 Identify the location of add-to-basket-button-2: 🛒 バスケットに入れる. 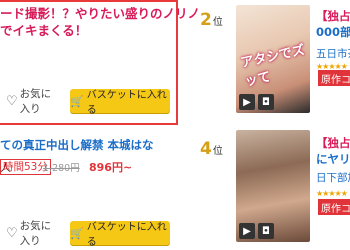
(120, 234).